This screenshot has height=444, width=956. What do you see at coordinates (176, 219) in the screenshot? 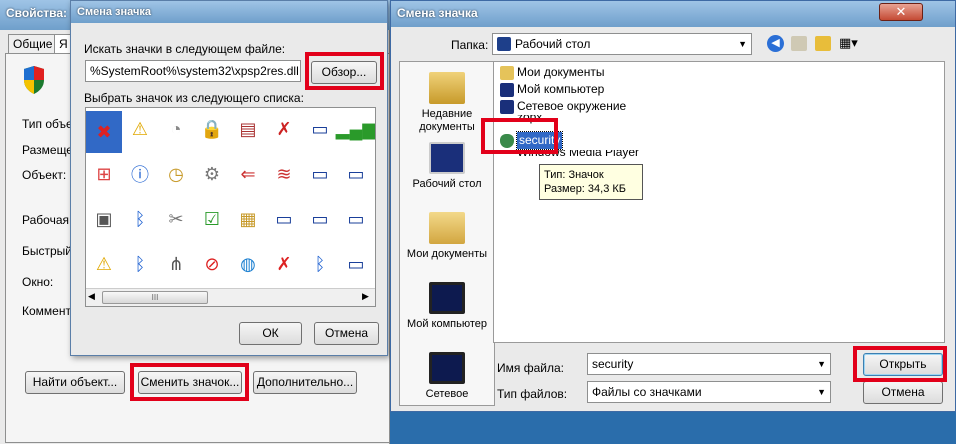
I see `tools-icon: ✂` at bounding box center [176, 219].